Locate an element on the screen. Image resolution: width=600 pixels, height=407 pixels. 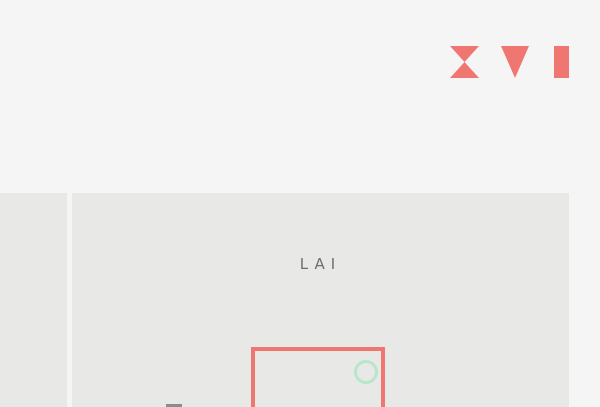
level-title: LAI is located at coordinates (320, 264).